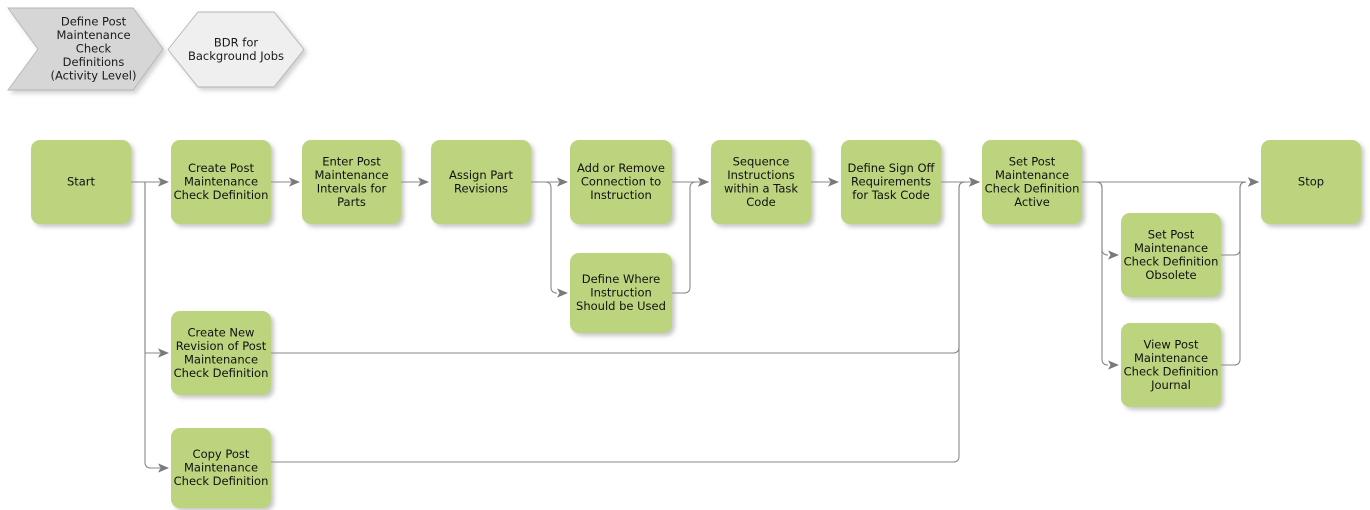  What do you see at coordinates (351, 161) in the screenshot?
I see `node-intervals-line: Enter Post` at bounding box center [351, 161].